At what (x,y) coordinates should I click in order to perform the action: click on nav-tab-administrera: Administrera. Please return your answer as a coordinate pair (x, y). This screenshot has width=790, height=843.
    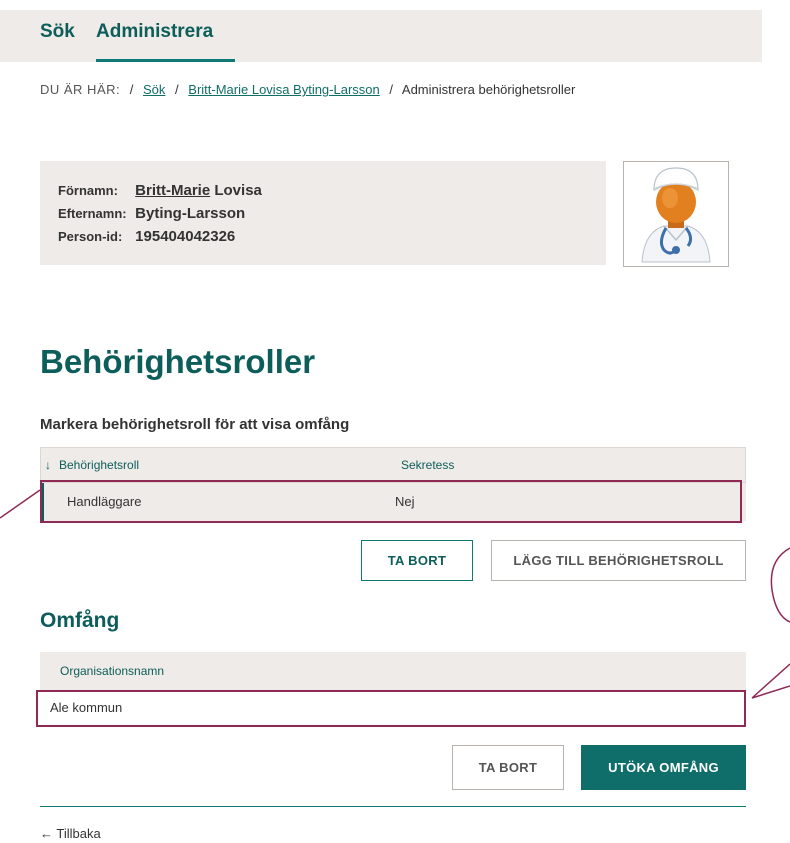
    Looking at the image, I should click on (154, 32).